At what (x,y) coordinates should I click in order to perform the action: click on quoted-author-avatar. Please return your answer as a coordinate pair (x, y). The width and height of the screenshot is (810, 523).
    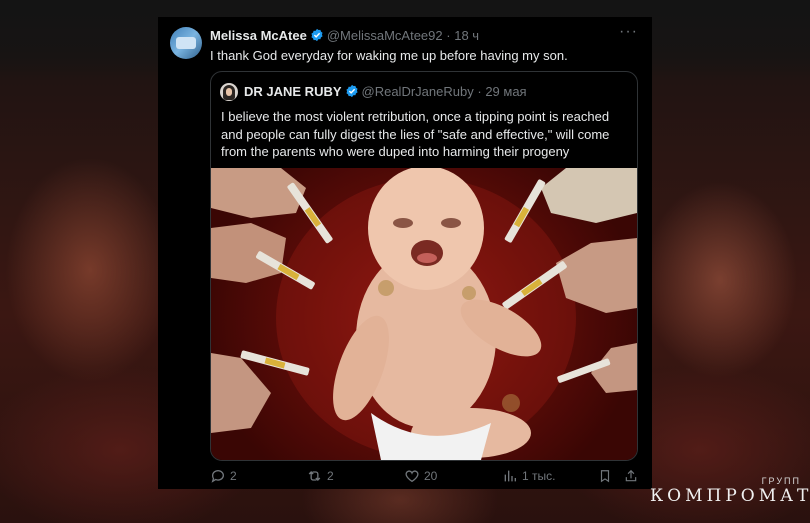
    Looking at the image, I should click on (229, 92).